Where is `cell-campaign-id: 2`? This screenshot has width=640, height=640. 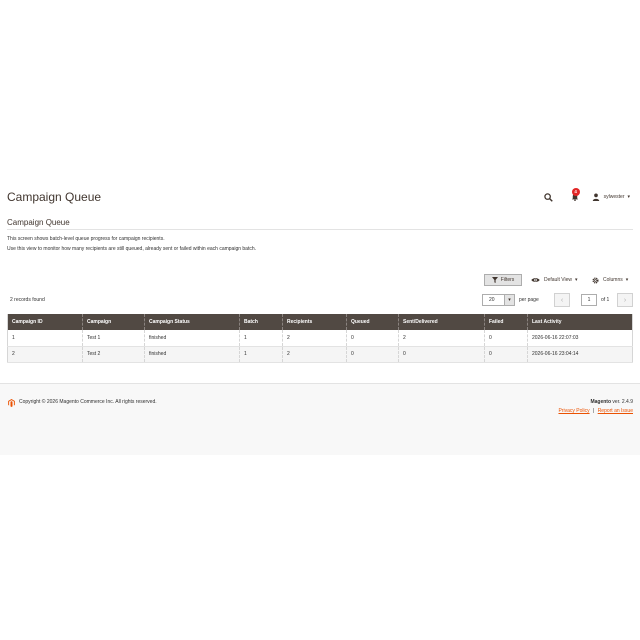 cell-campaign-id: 2 is located at coordinates (45, 354).